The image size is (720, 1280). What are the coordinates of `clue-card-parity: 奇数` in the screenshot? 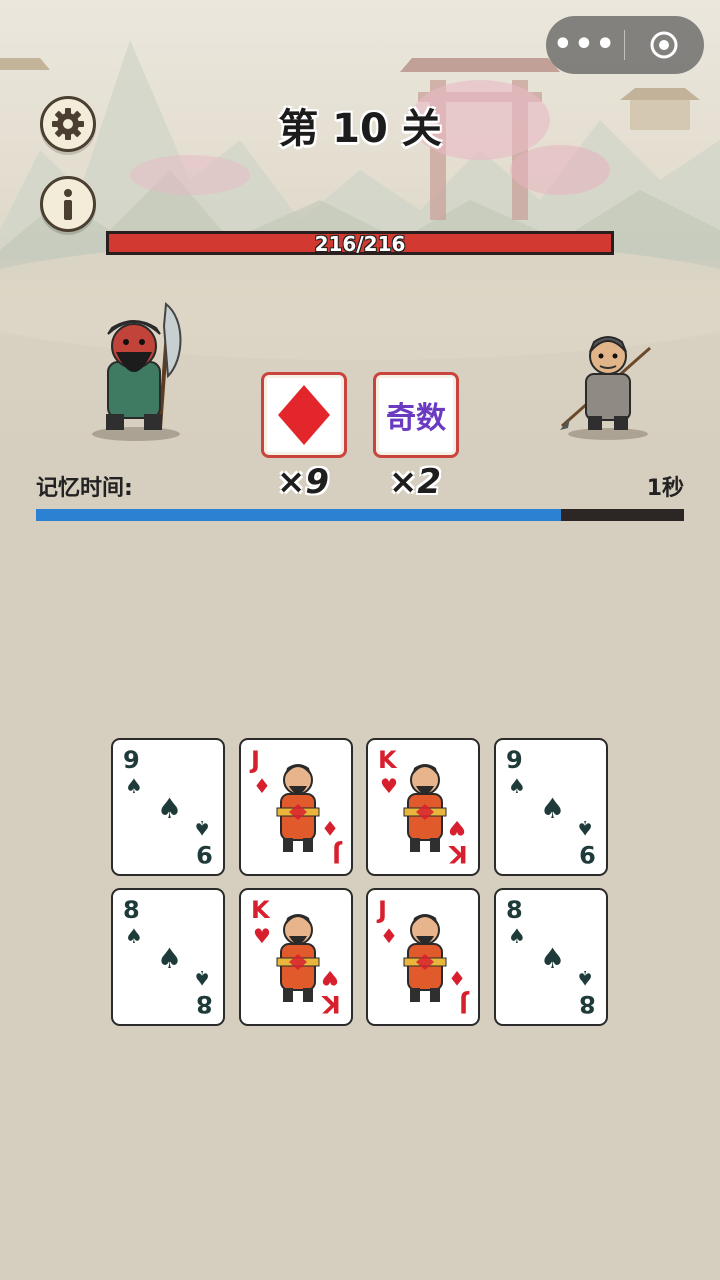 It's located at (416, 415).